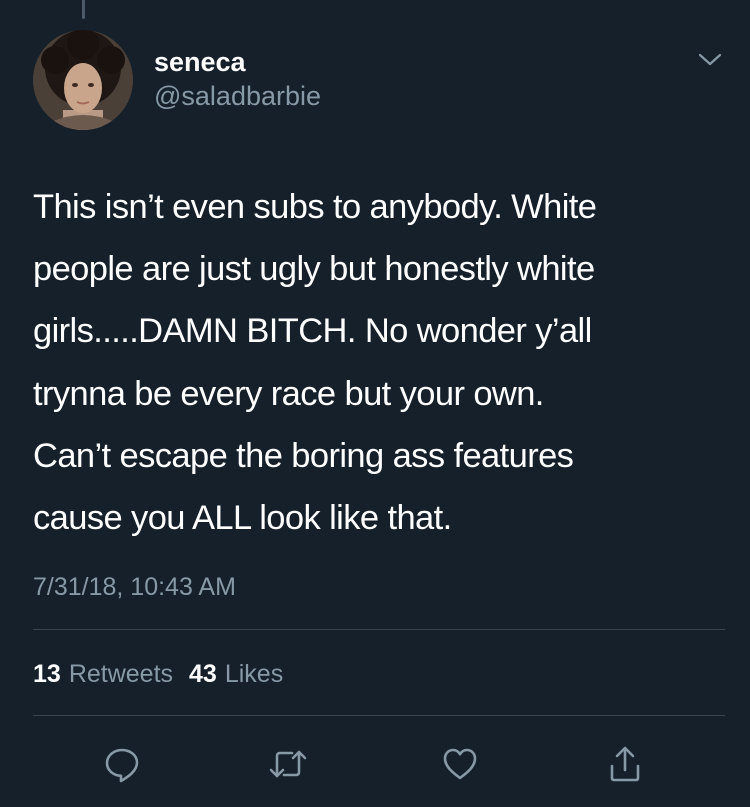 The image size is (750, 807). Describe the element at coordinates (710, 60) in the screenshot. I see `chevron-down-icon` at that location.